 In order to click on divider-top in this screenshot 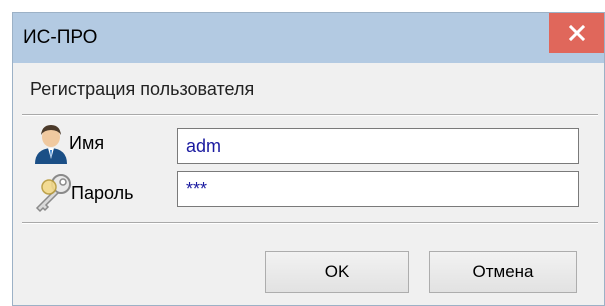, I will do `click(310, 115)`.